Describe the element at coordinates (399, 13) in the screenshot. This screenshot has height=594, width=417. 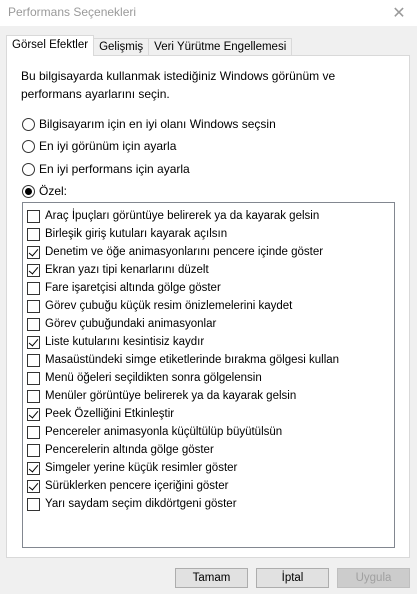
I see `close-icon: ✕` at that location.